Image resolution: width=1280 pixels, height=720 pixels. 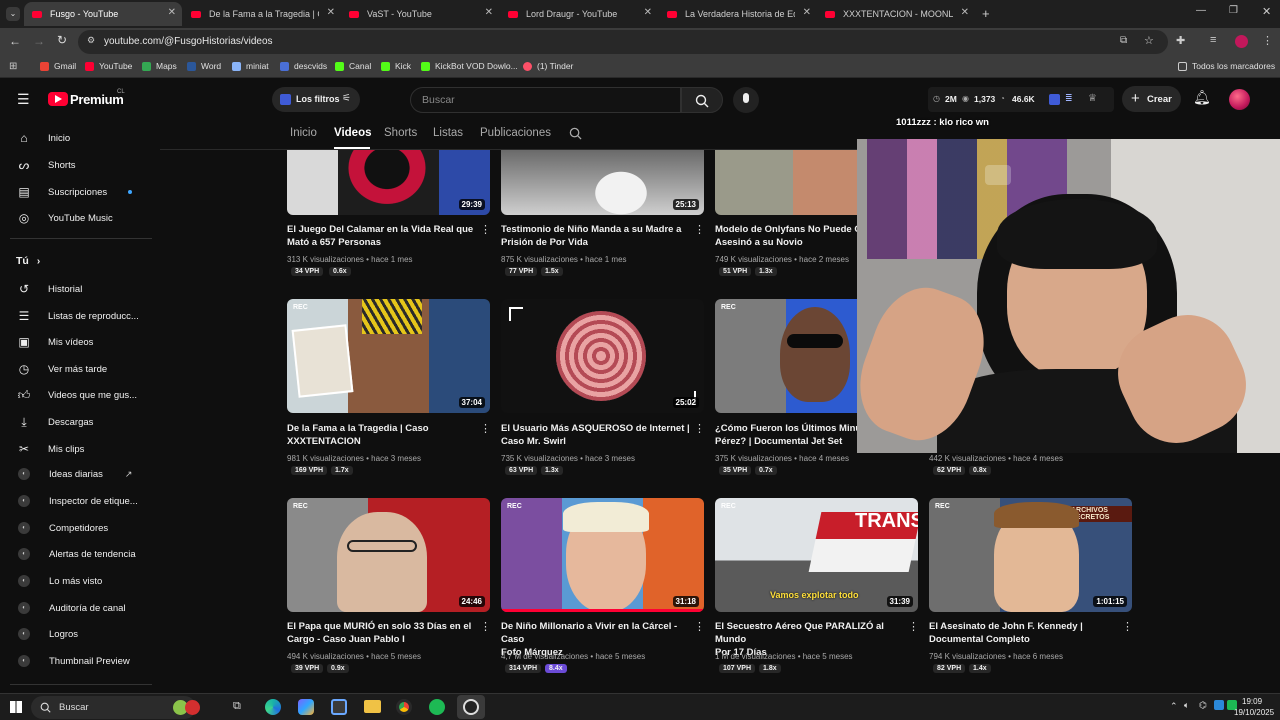 What do you see at coordinates (1069, 98) in the screenshot?
I see `chart-icon: ≣` at bounding box center [1069, 98].